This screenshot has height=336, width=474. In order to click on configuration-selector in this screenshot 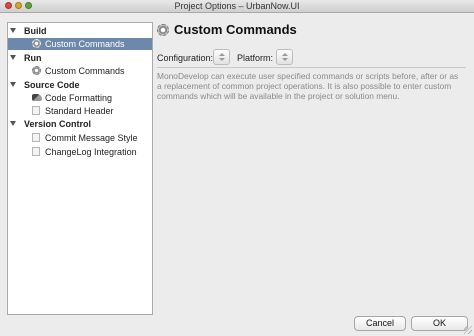, I will do `click(221, 57)`.